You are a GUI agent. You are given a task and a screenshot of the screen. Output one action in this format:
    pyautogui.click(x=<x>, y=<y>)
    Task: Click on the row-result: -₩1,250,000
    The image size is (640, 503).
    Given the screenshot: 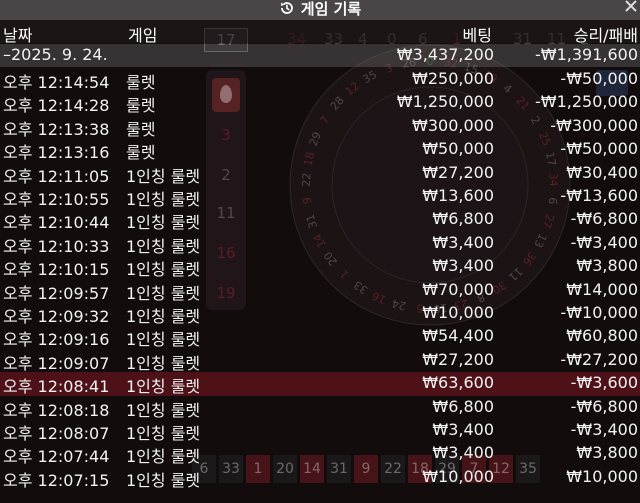 What is the action you would take?
    pyautogui.click(x=586, y=102)
    